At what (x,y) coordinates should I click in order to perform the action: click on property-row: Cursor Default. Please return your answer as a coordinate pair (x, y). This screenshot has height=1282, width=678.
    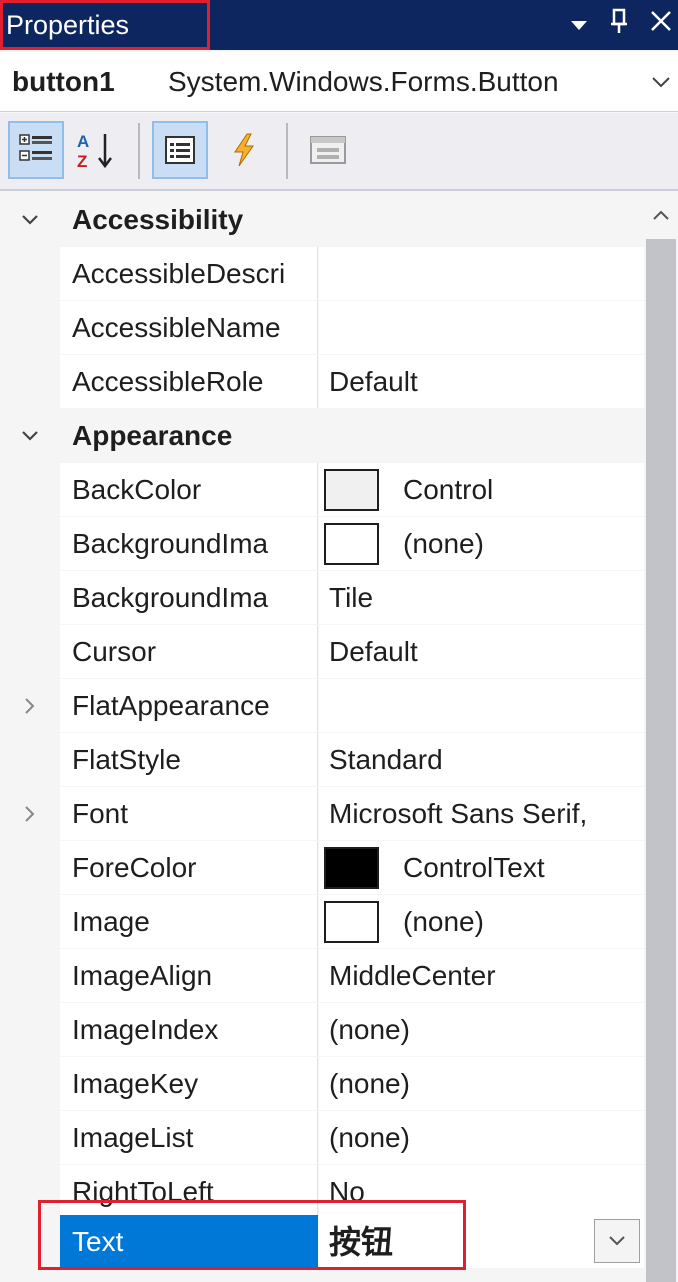
    Looking at the image, I should click on (322, 652).